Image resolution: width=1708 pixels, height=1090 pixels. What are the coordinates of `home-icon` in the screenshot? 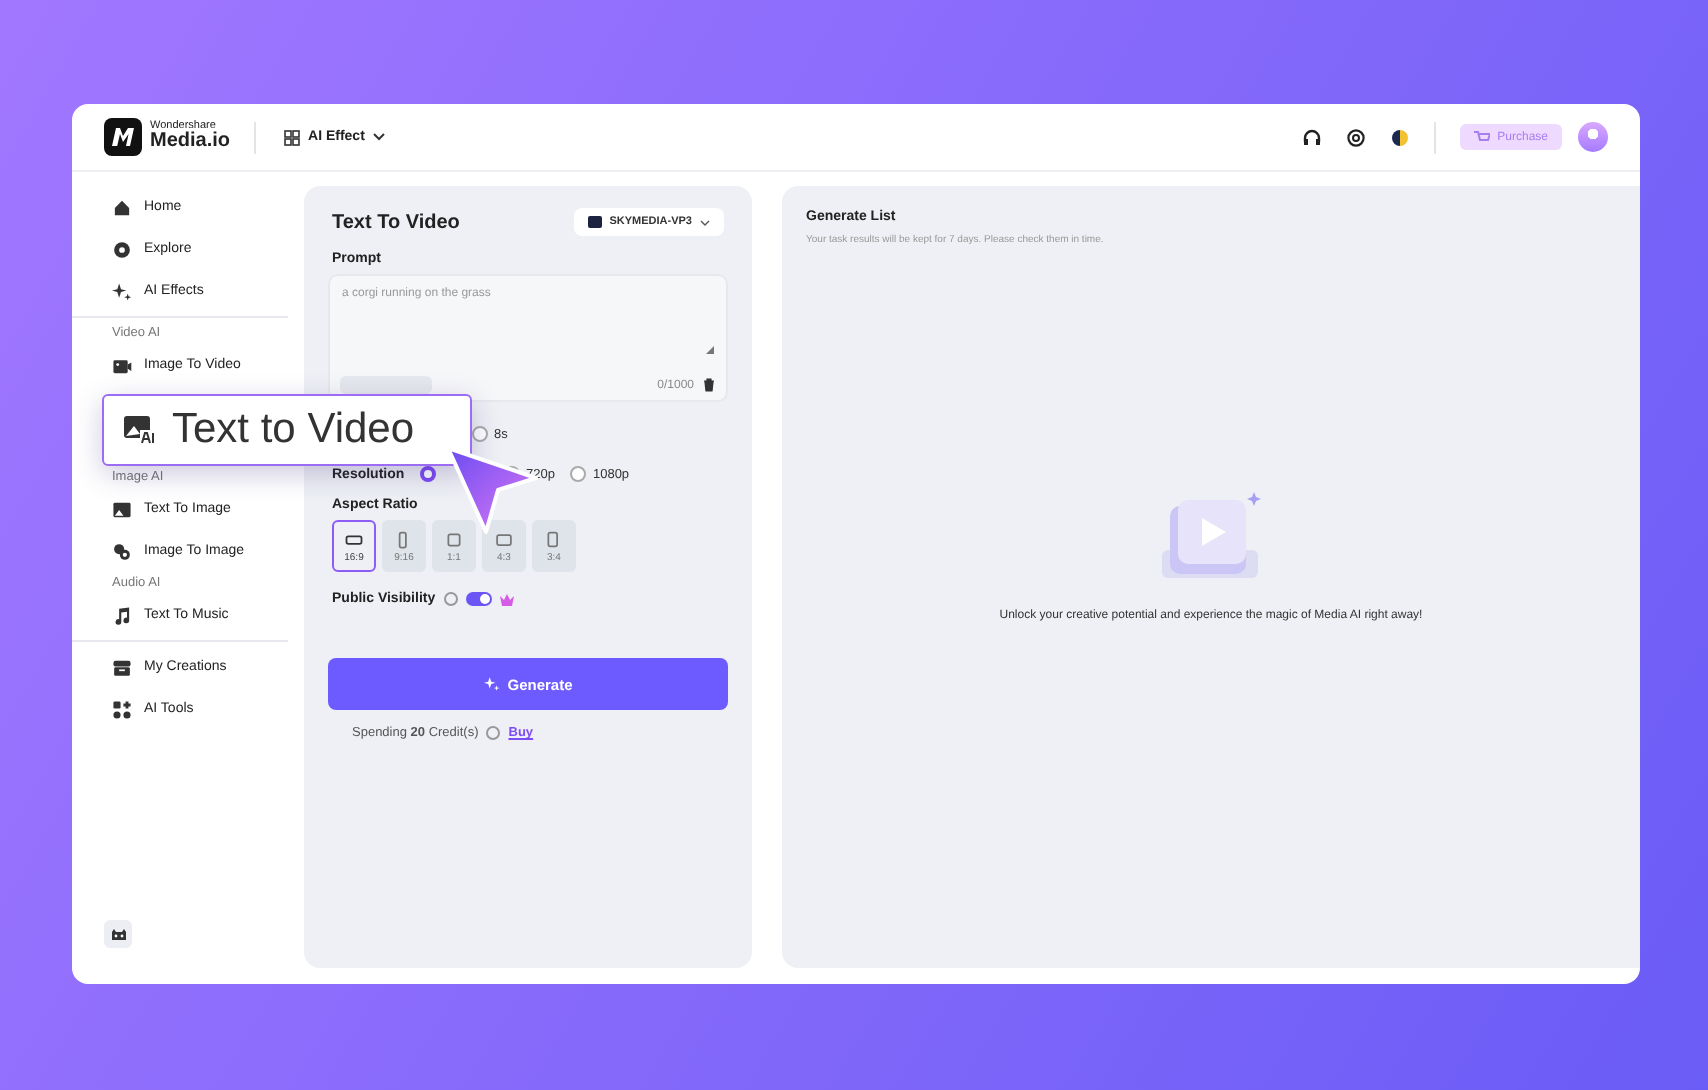 It's located at (122, 207).